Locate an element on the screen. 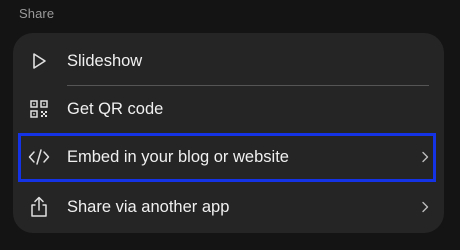 This screenshot has width=460, height=250. get-qr-code-label: Get QR code is located at coordinates (115, 108).